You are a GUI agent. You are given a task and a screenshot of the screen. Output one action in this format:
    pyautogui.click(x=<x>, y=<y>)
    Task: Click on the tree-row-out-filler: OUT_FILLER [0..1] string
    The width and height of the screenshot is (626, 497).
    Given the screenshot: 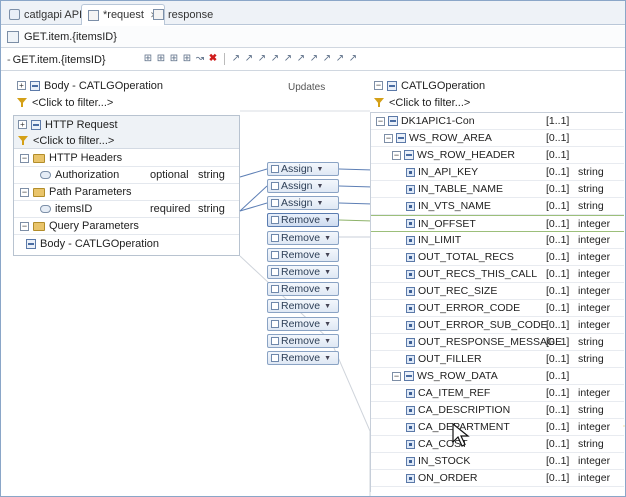 What is the action you would take?
    pyautogui.click(x=497, y=359)
    